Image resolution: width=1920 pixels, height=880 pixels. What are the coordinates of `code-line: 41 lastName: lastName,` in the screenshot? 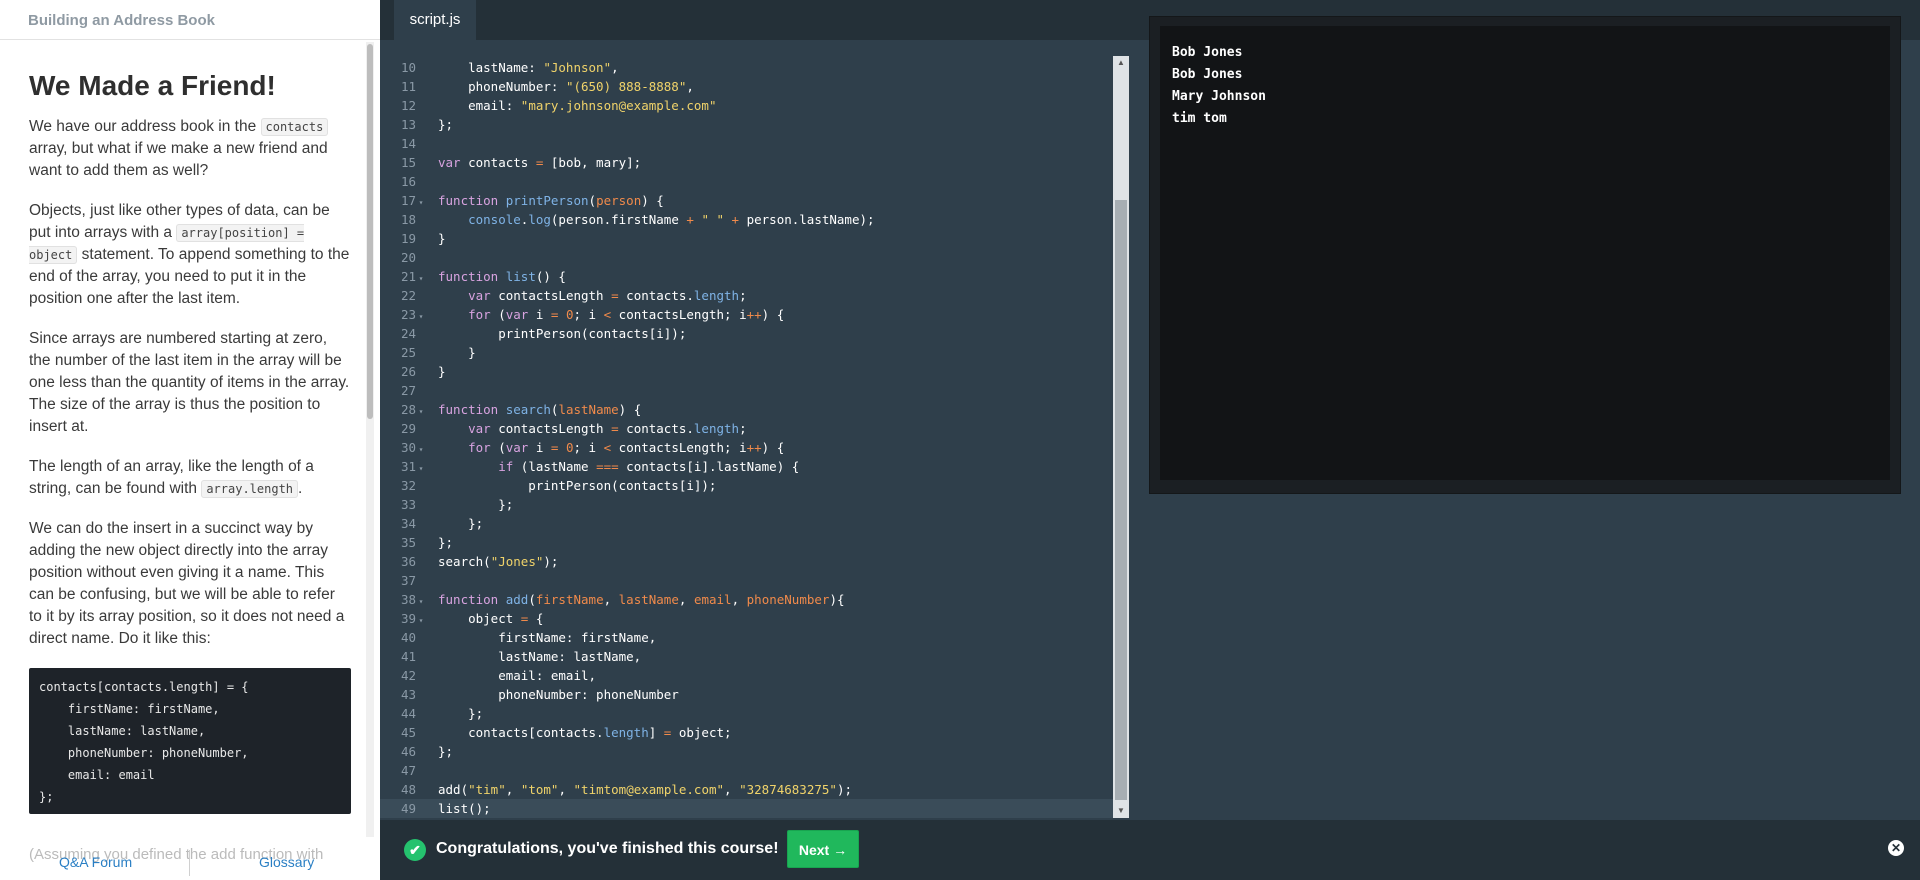 It's located at (747, 656).